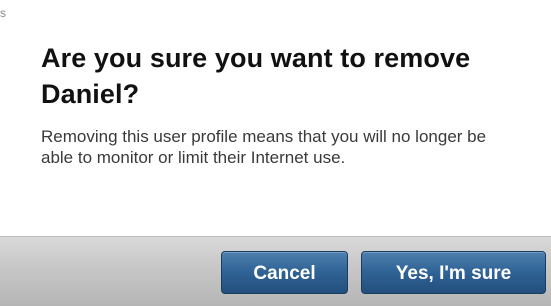 This screenshot has width=551, height=306. Describe the element at coordinates (453, 272) in the screenshot. I see `confirm-remove-button: Yes, I'm sure` at that location.